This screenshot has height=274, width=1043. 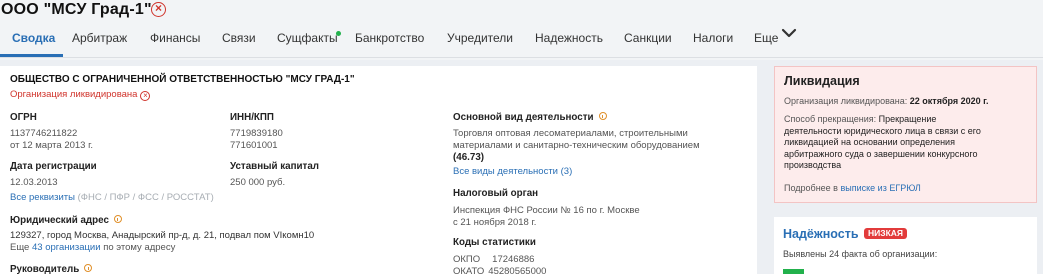 I want to click on tab-more: Еще, so click(x=766, y=38).